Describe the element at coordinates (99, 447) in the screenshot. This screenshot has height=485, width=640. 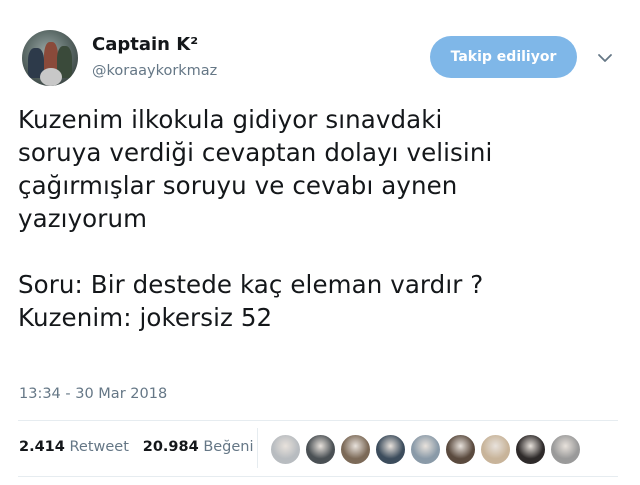
I see `retweet-label: Retweet` at that location.